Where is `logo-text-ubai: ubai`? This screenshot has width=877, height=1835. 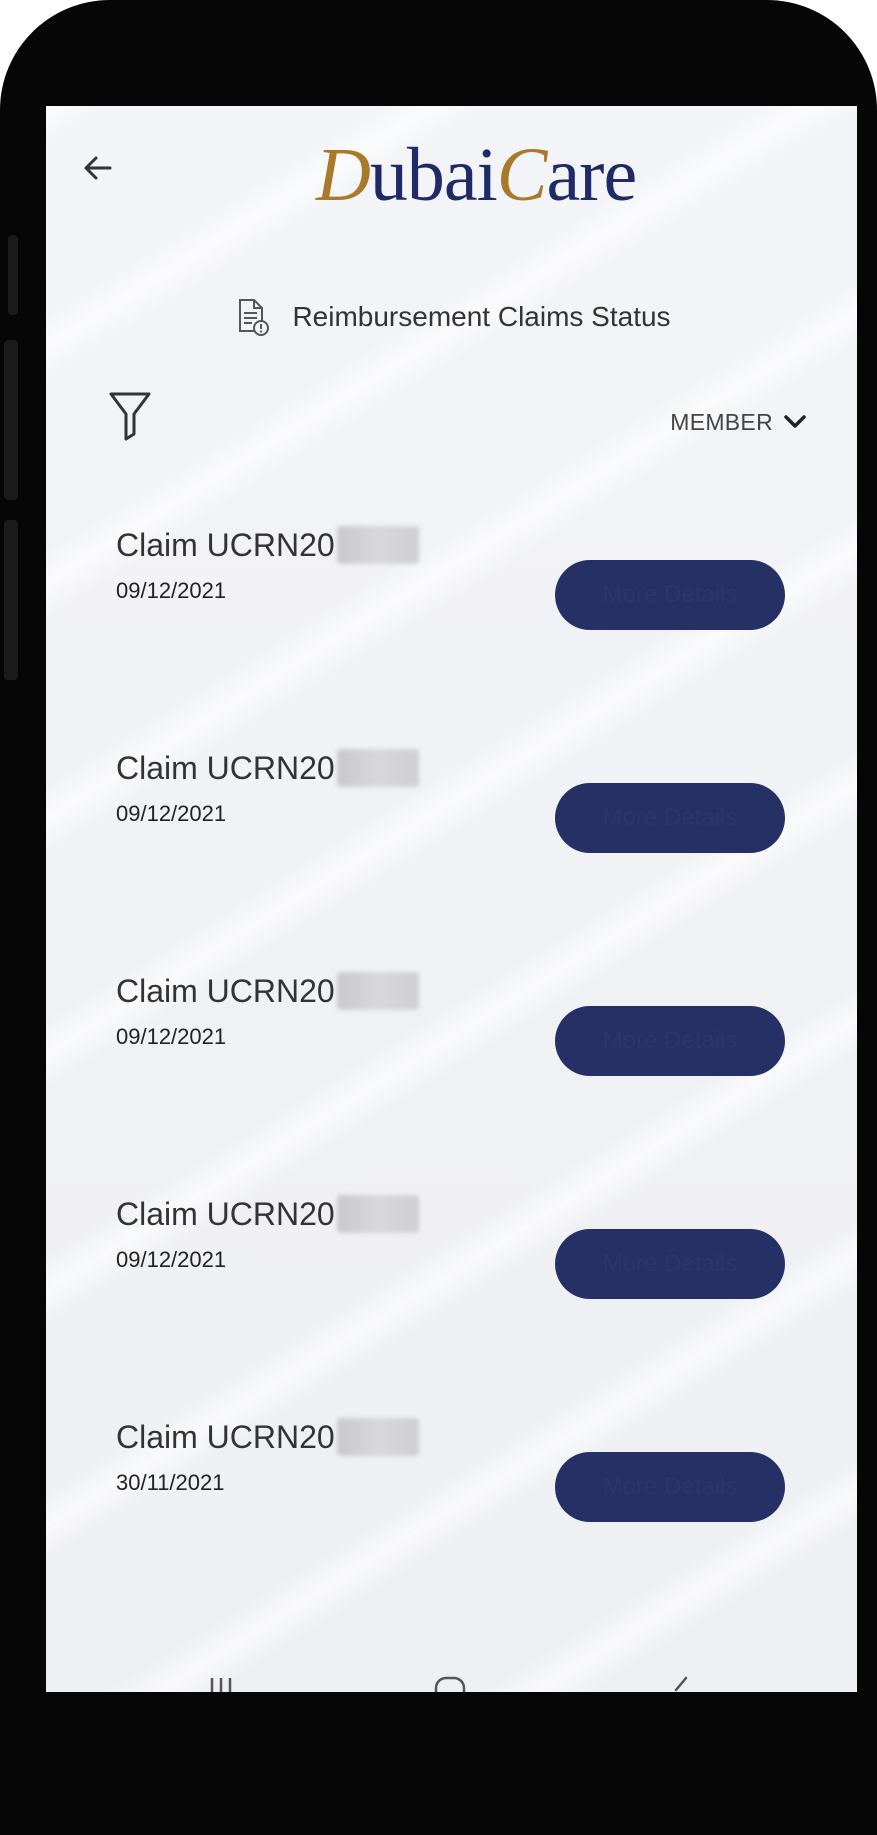 logo-text-ubai: ubai is located at coordinates (433, 175).